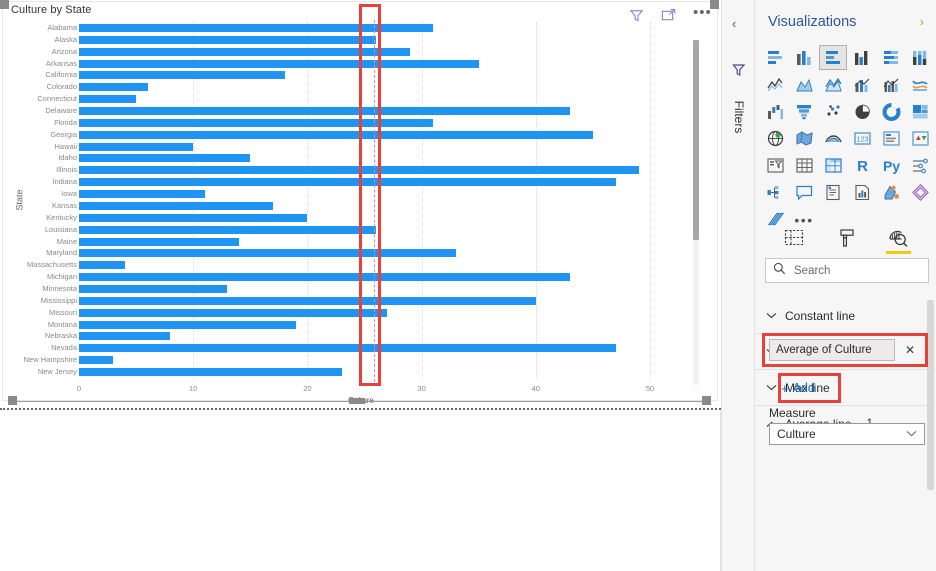  I want to click on stacked-bar-chart-icon, so click(775, 57).